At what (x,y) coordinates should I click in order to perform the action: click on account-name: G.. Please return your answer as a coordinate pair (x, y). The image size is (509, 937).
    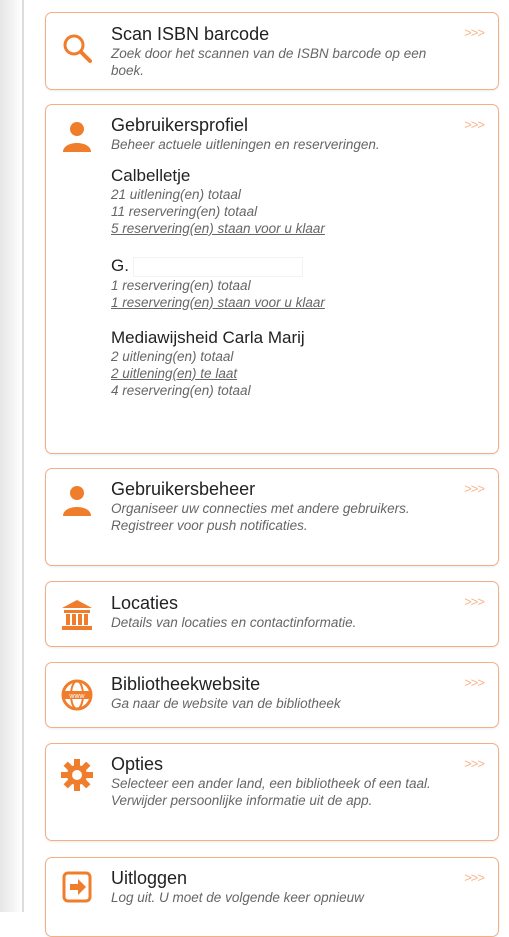
    Looking at the image, I should click on (120, 265).